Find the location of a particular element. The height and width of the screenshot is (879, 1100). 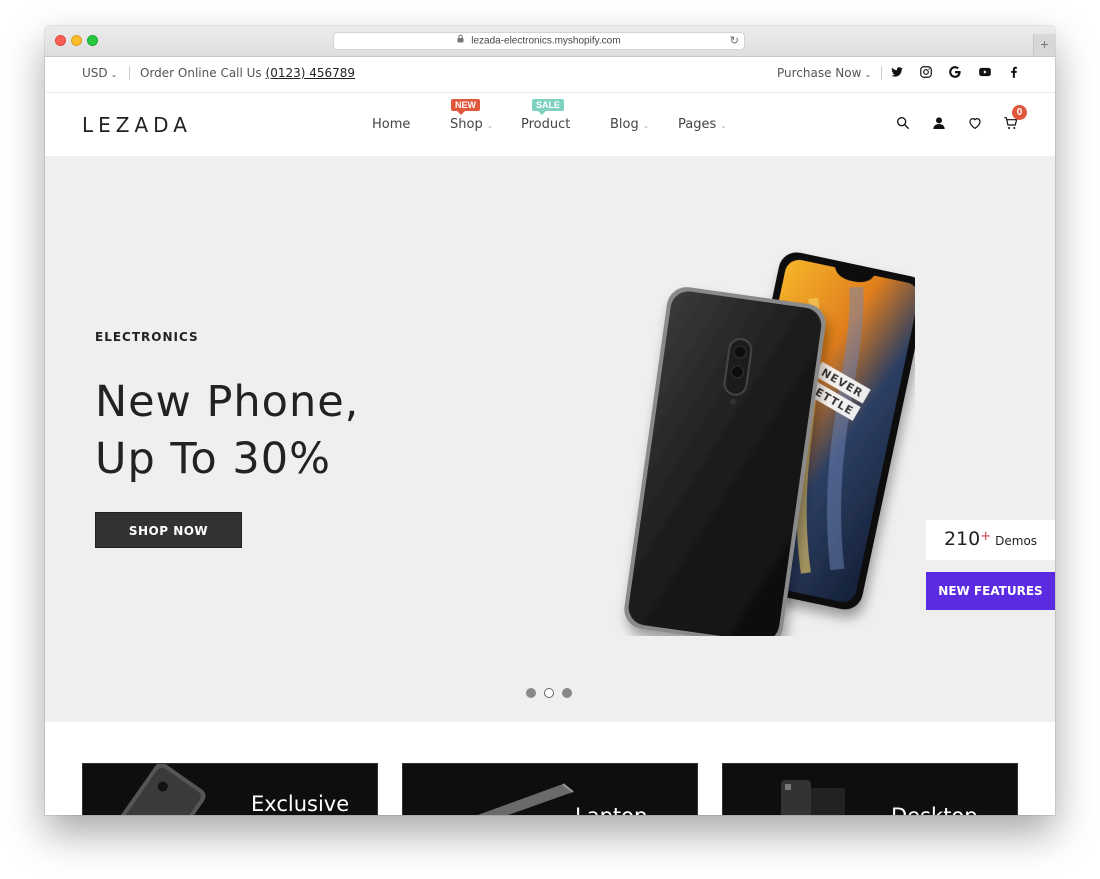

close-window-button is located at coordinates (60, 40).